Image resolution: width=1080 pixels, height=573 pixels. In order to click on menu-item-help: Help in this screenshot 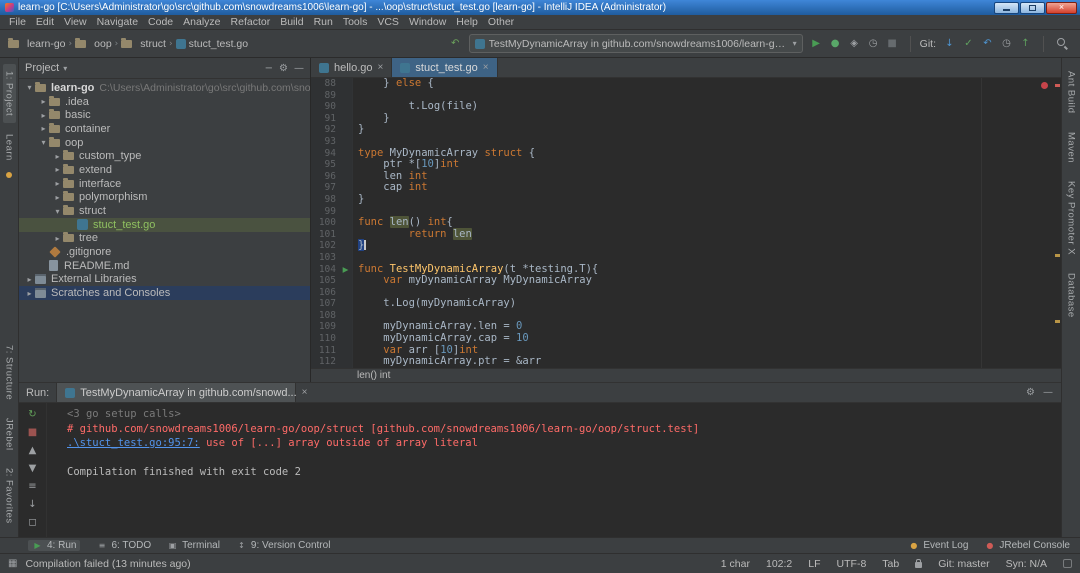, I will do `click(467, 22)`.